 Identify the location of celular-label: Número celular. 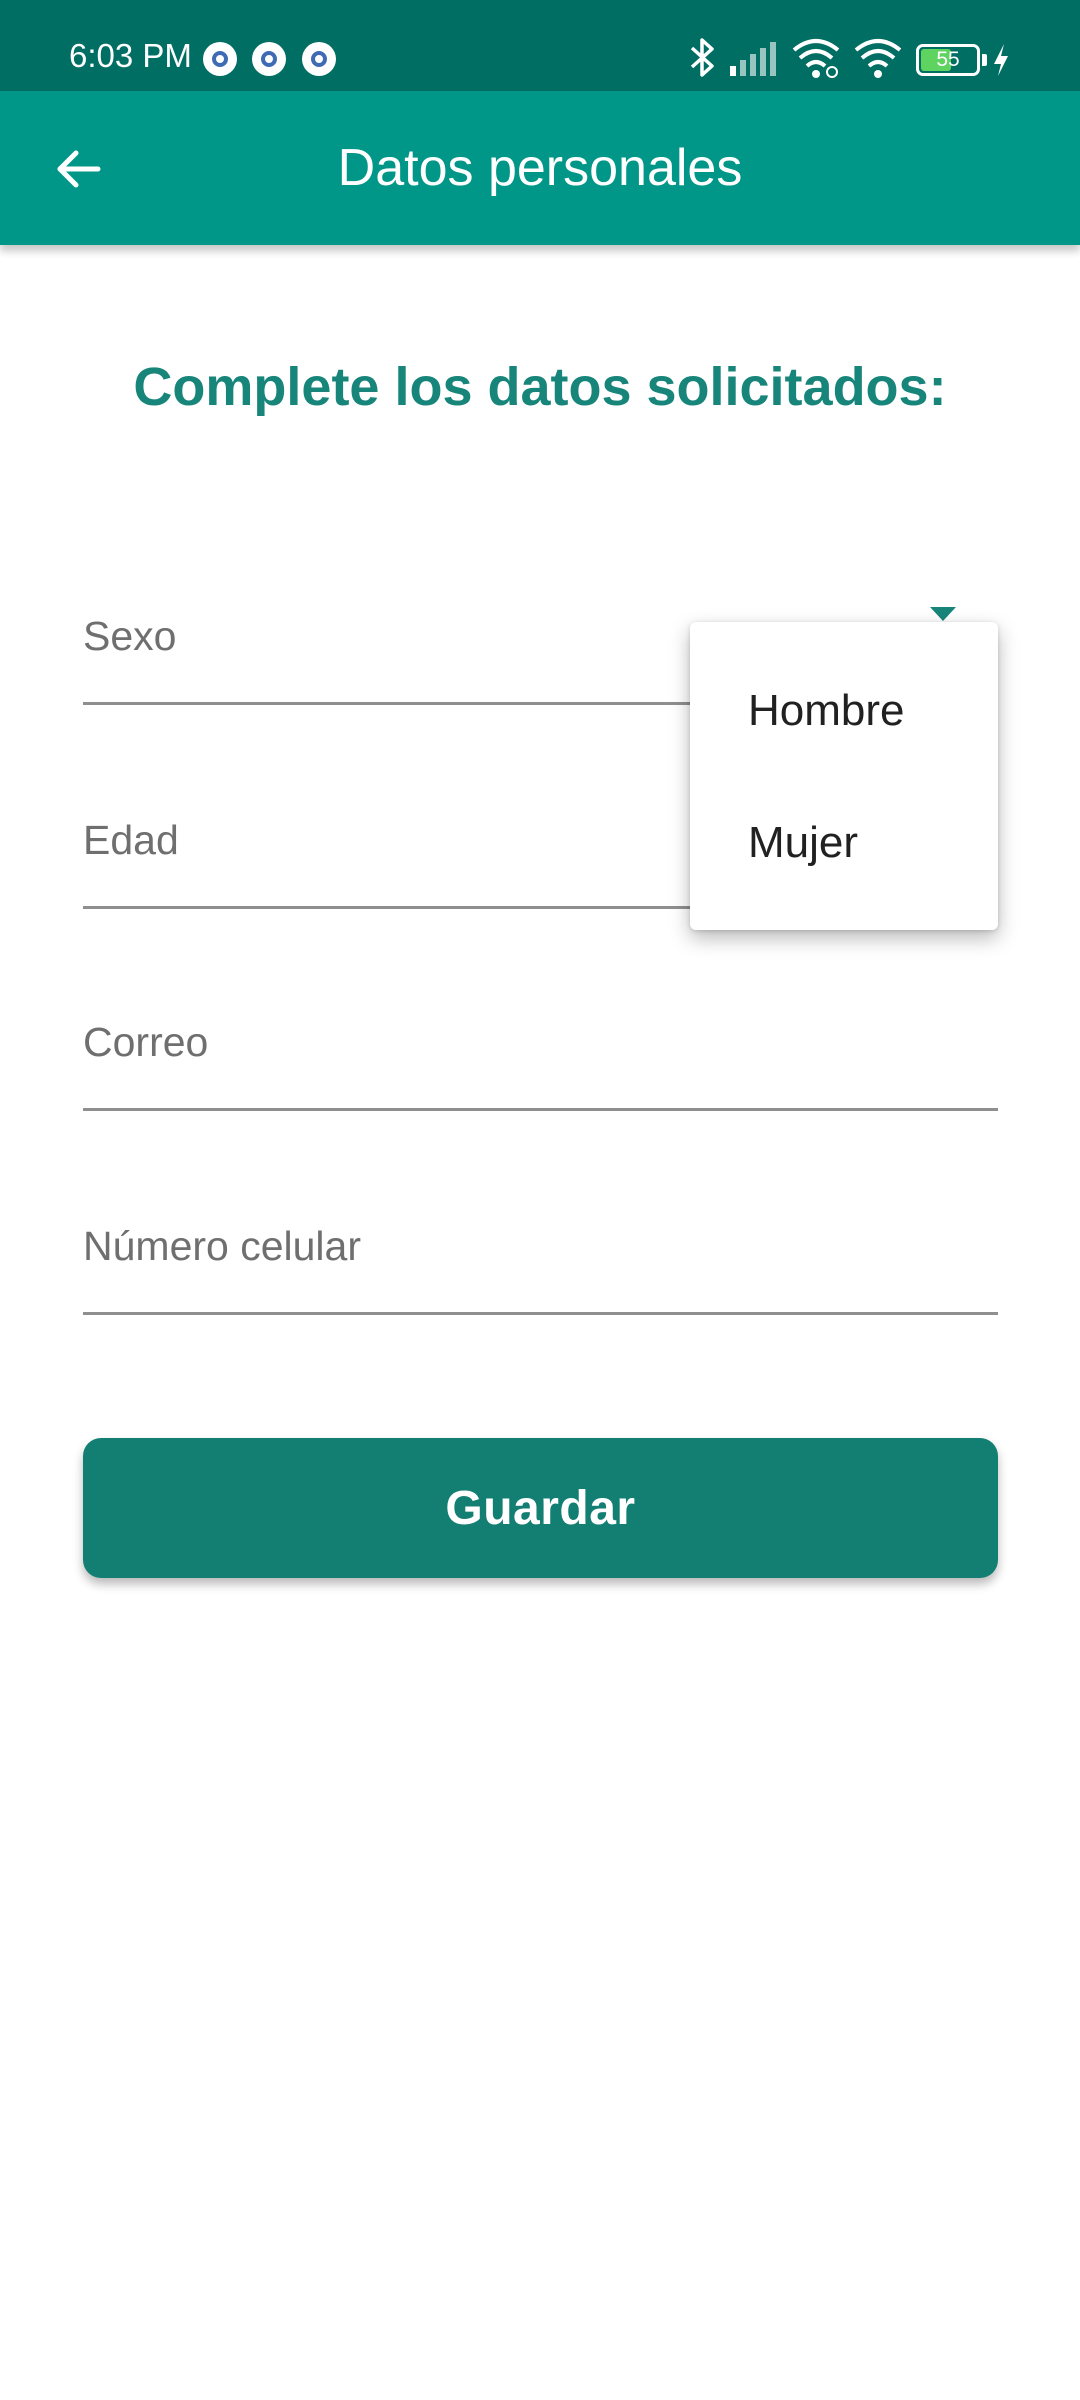
(222, 1246).